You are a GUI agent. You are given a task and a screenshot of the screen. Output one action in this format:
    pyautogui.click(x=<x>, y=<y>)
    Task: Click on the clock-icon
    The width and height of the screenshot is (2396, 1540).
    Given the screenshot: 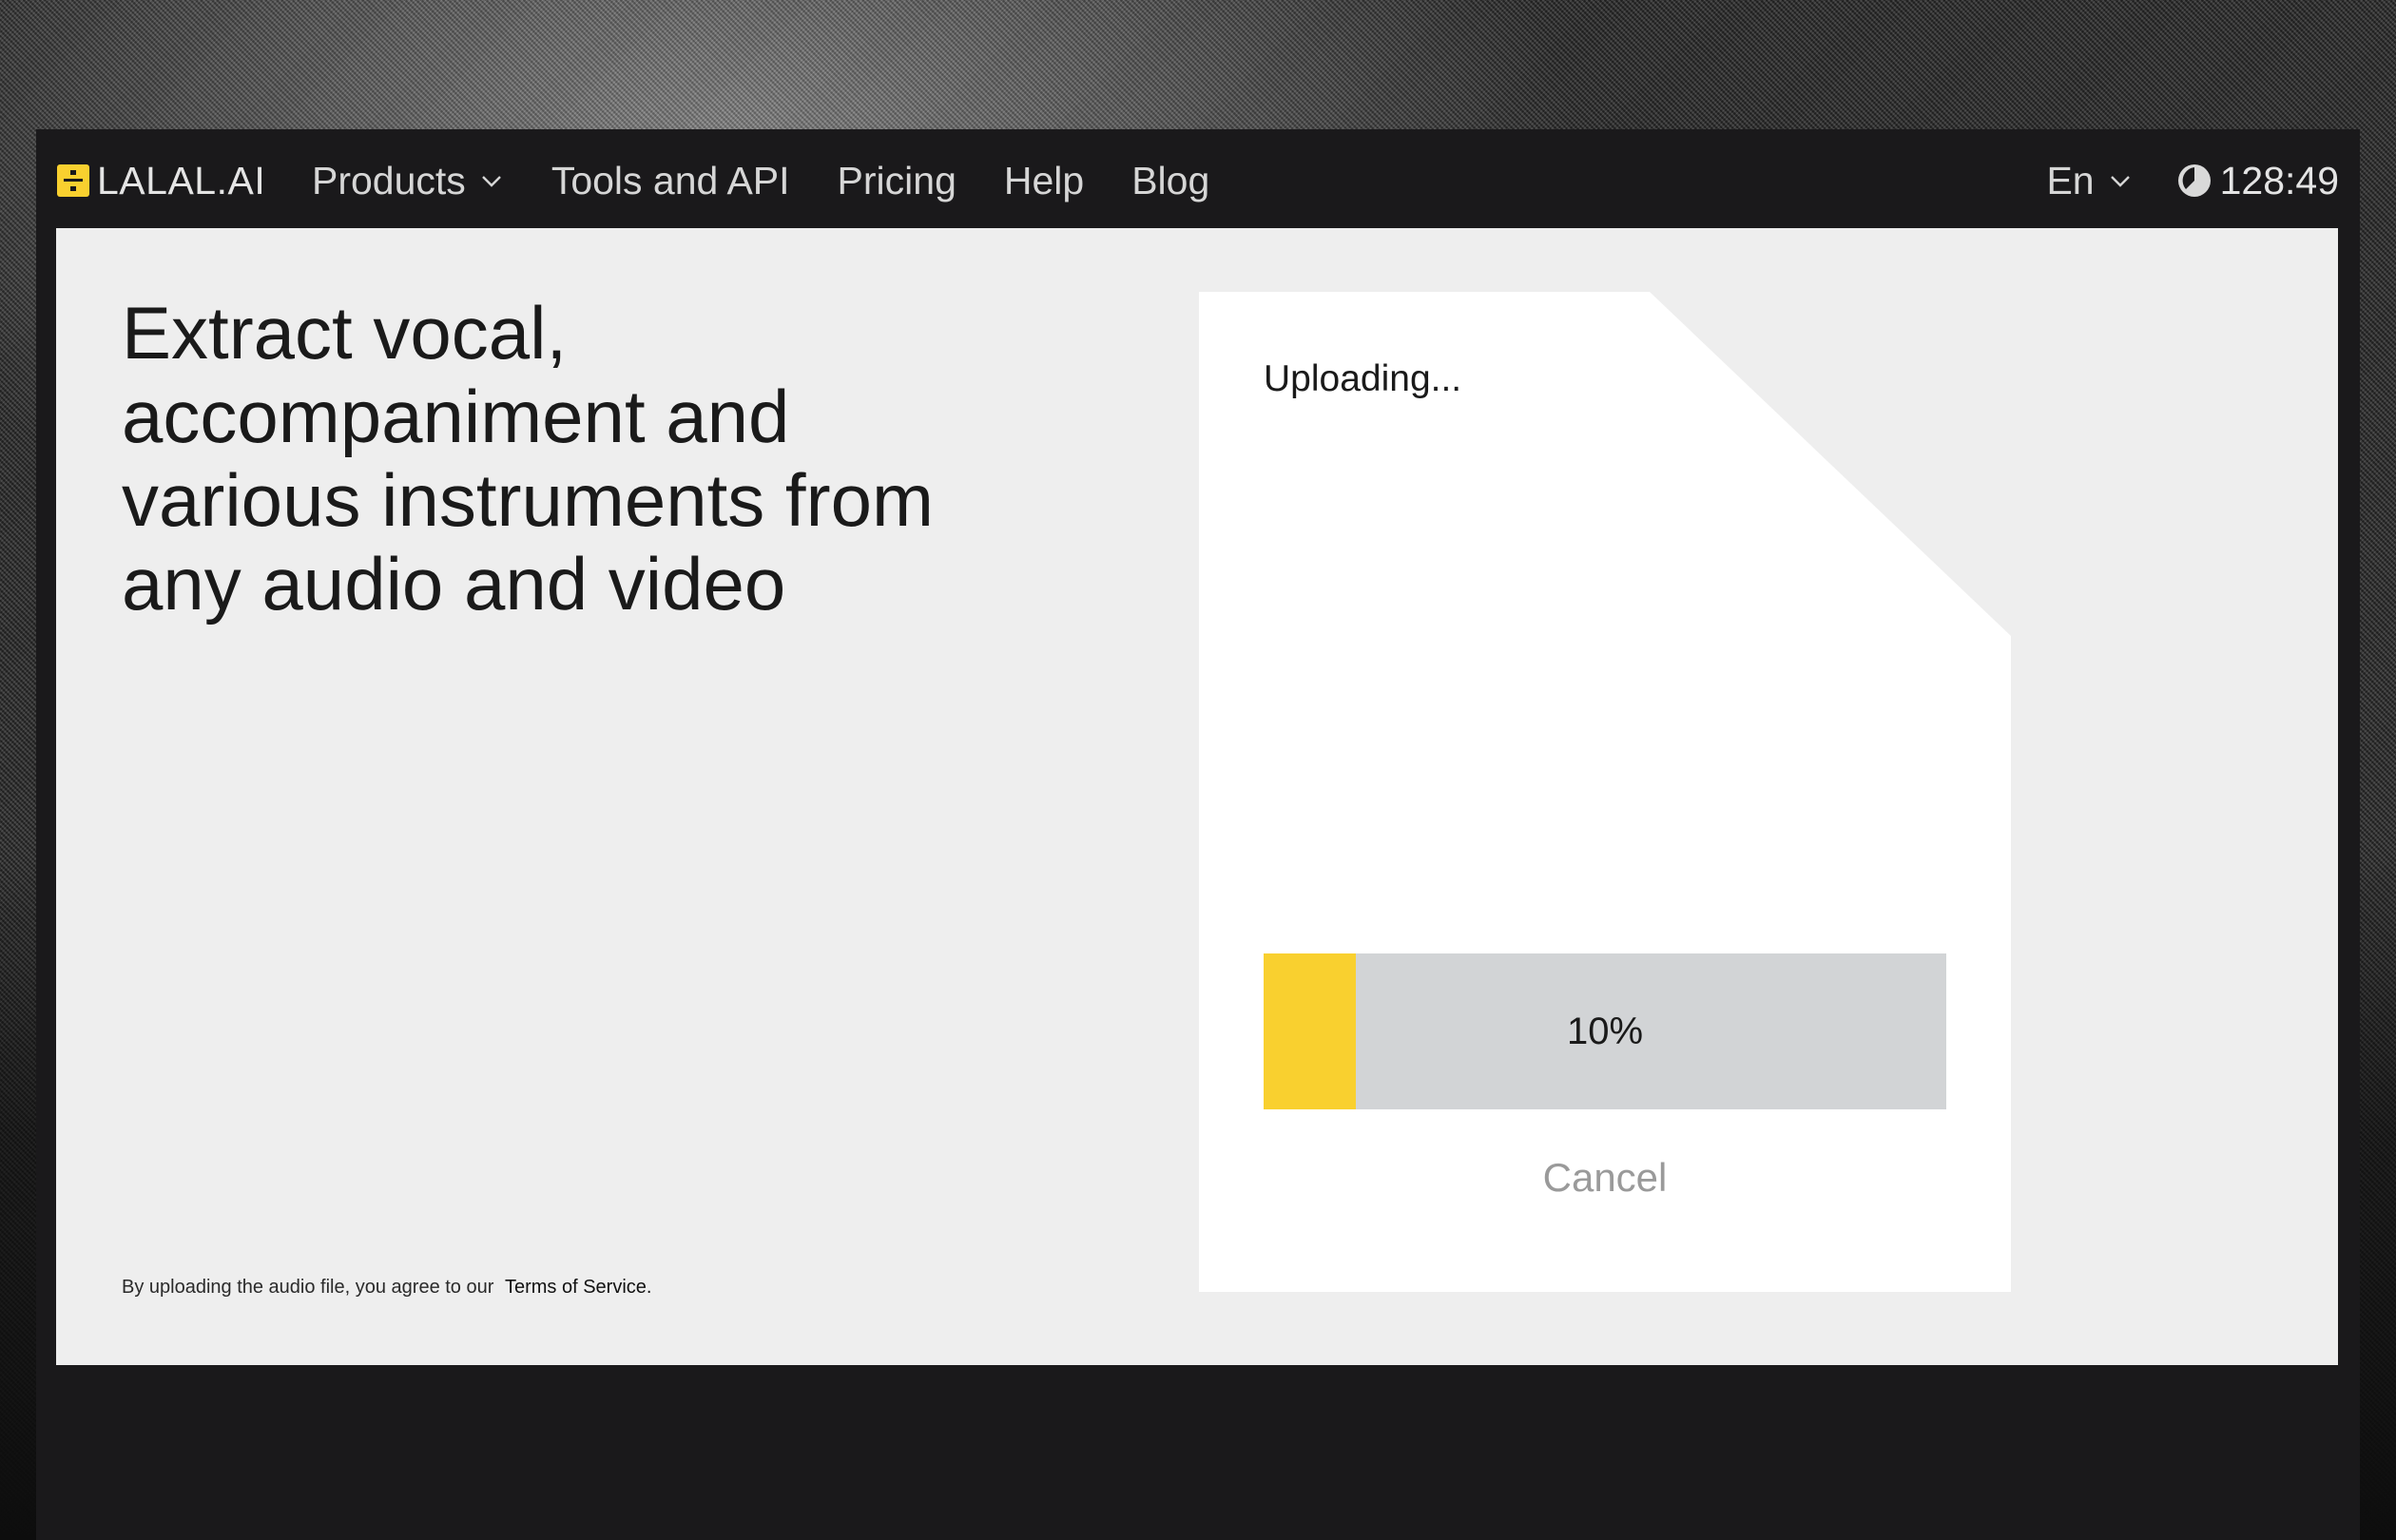 What is the action you would take?
    pyautogui.click(x=2194, y=181)
    